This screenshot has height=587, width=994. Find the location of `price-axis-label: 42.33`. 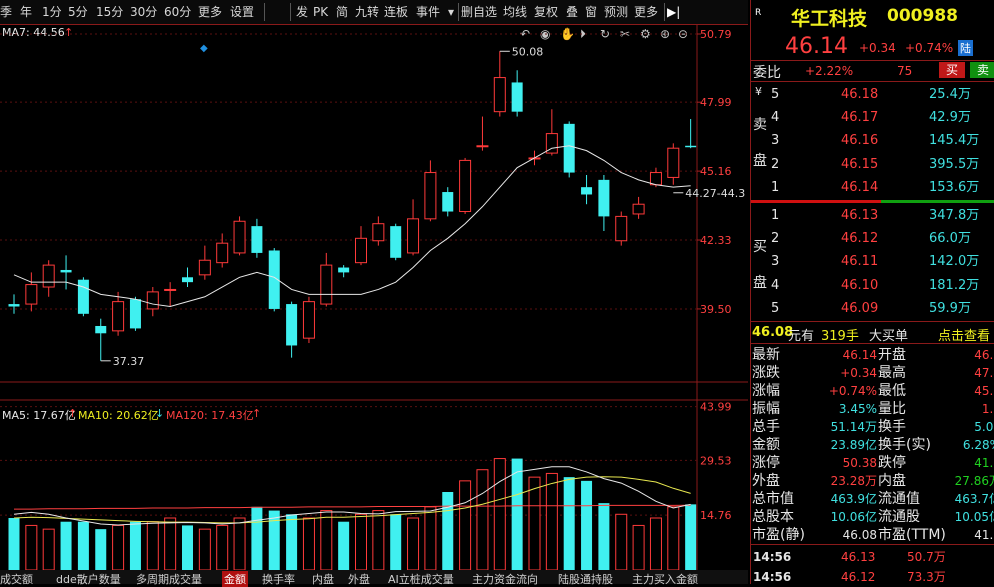

price-axis-label: 42.33 is located at coordinates (716, 240).